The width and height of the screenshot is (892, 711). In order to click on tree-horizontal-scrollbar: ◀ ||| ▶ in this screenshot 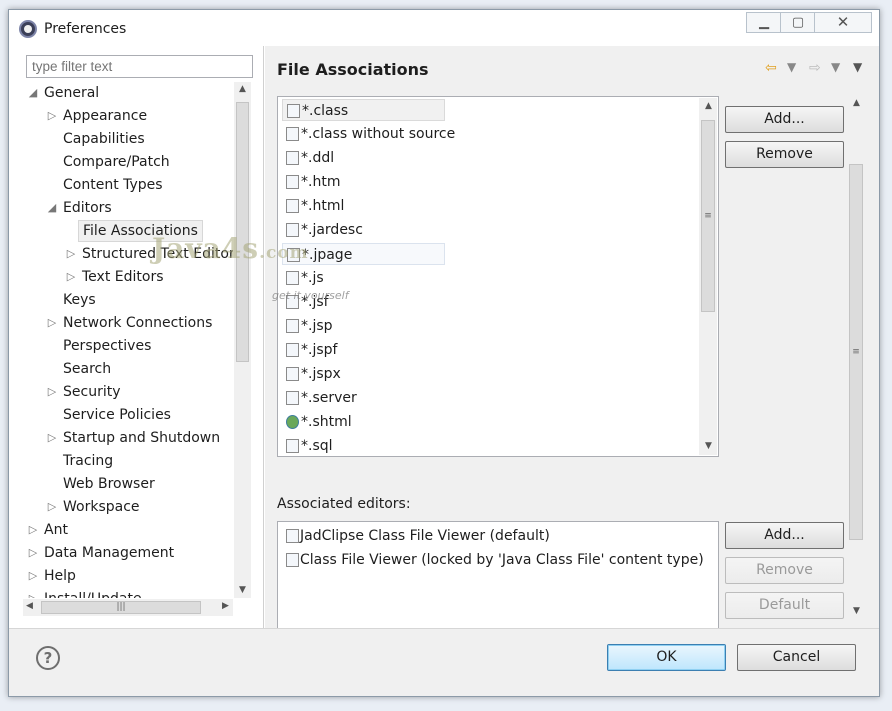, I will do `click(128, 607)`.